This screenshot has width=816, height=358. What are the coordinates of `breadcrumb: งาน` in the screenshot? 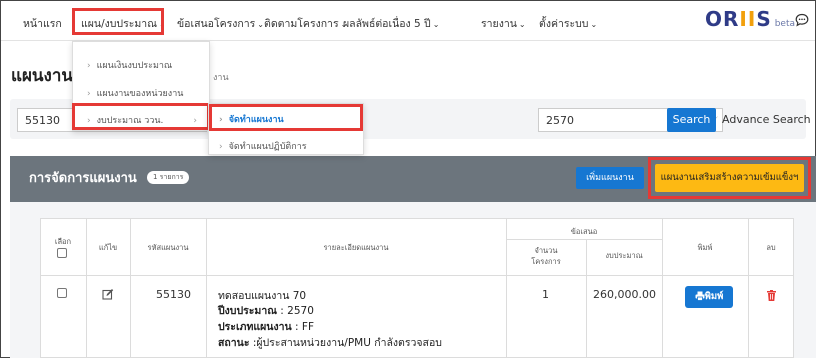 It's located at (221, 78).